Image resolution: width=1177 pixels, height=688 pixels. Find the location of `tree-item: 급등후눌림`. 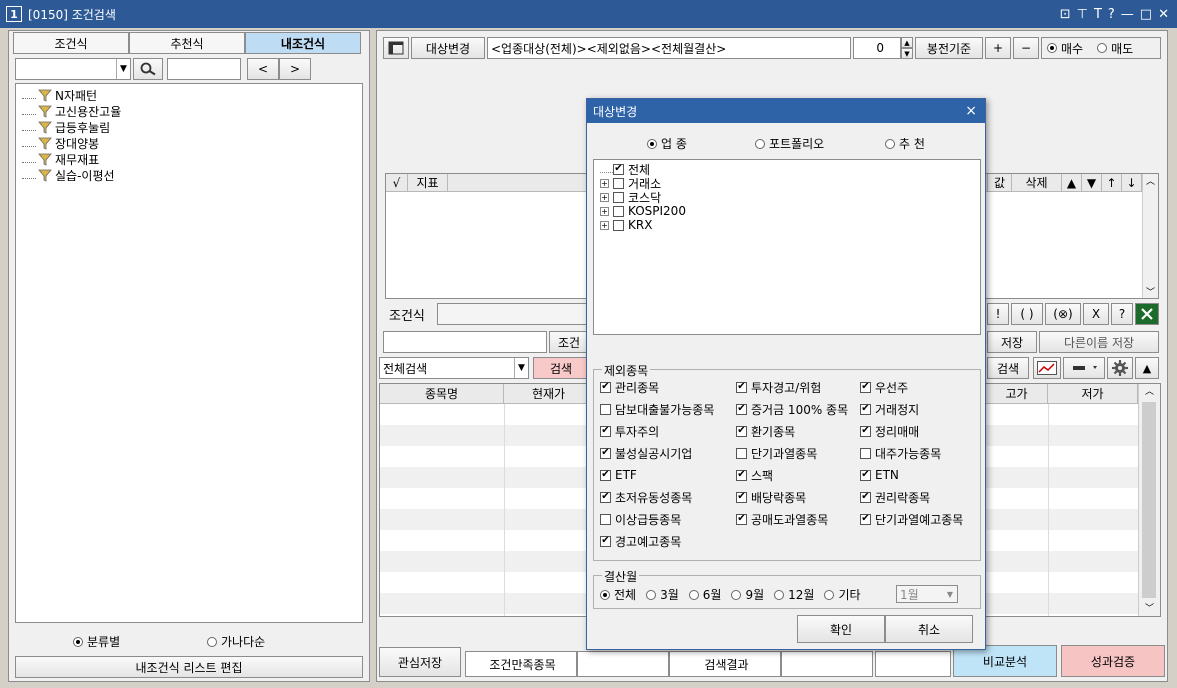

tree-item: 급등후눌림 is located at coordinates (192, 127).